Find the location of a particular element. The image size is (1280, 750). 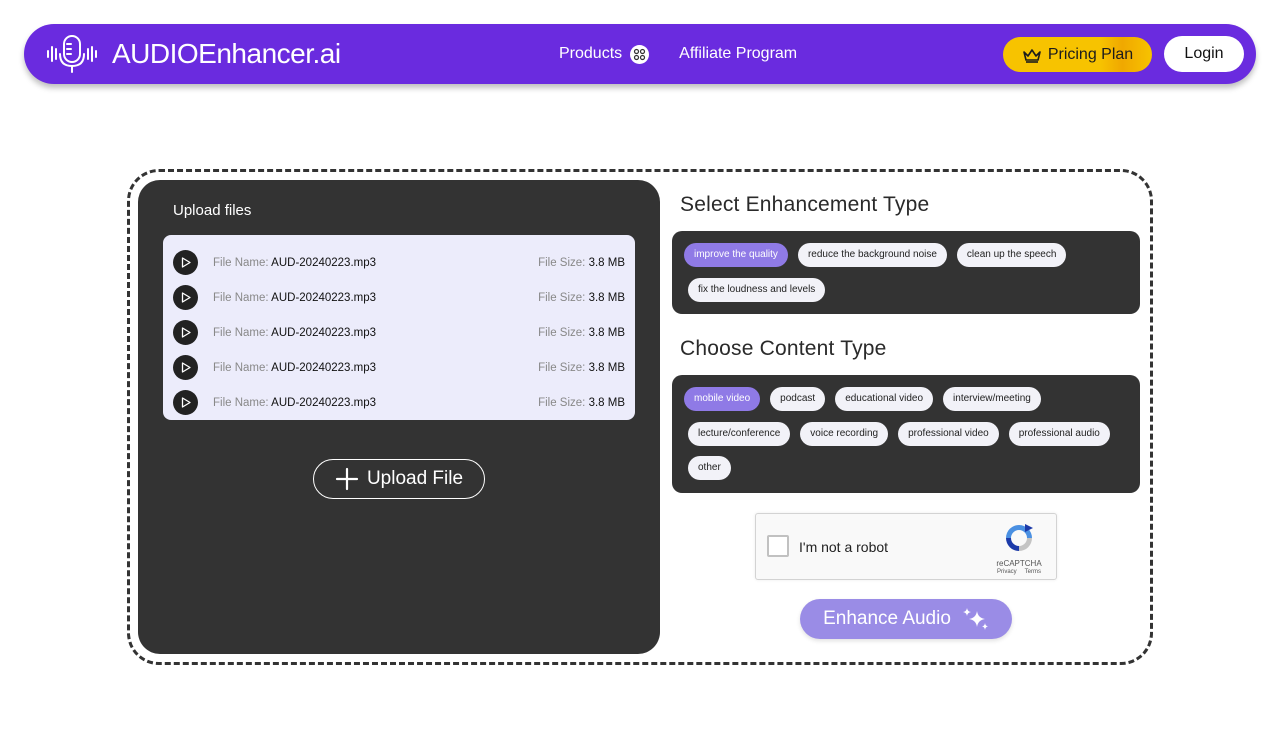

recaptcha-terms-link: Terms is located at coordinates (1033, 572).